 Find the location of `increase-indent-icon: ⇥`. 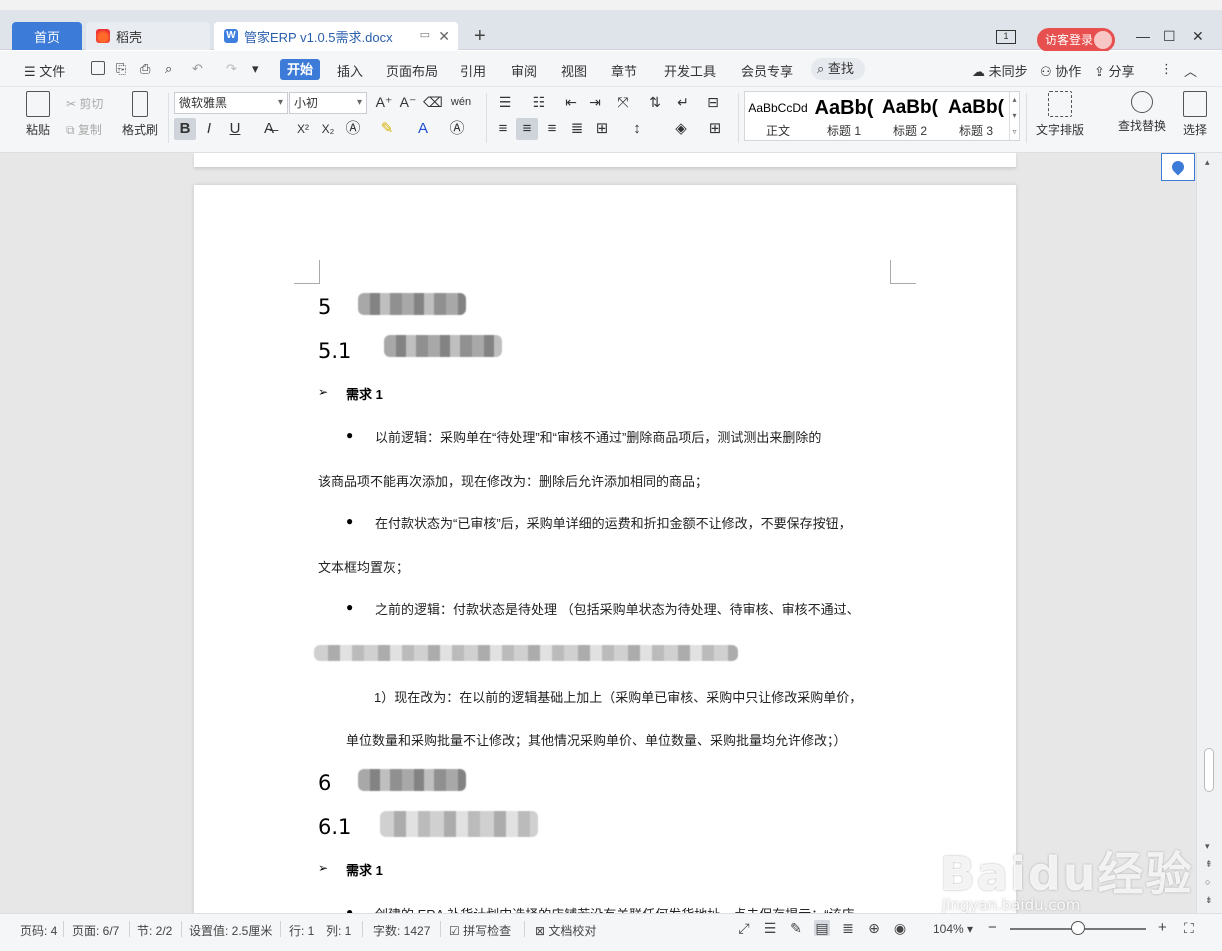

increase-indent-icon: ⇥ is located at coordinates (595, 102).